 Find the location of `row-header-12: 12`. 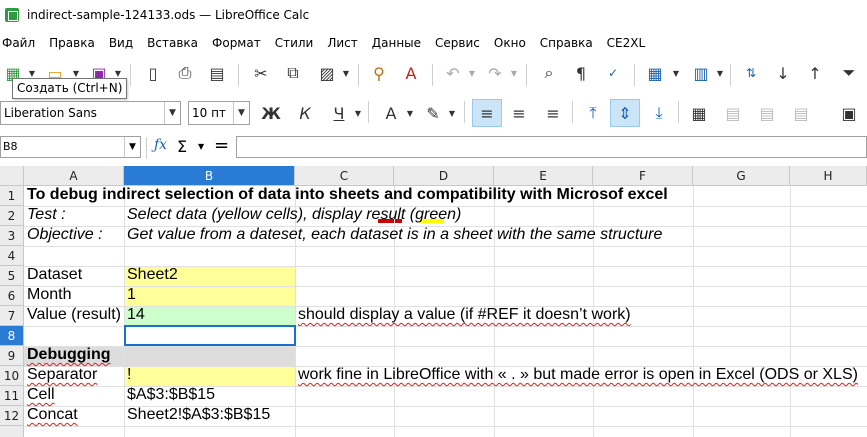

row-header-12: 12 is located at coordinates (12, 416).